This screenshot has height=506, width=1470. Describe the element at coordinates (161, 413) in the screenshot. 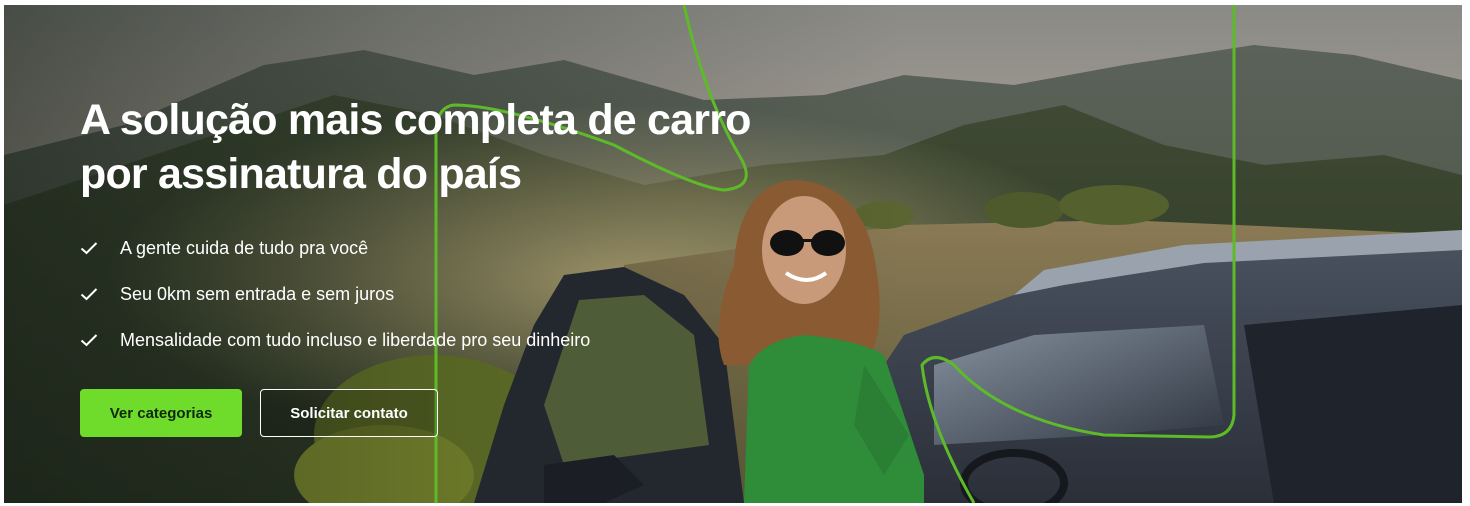

I see `ver-categorias-button: Ver categorias` at that location.